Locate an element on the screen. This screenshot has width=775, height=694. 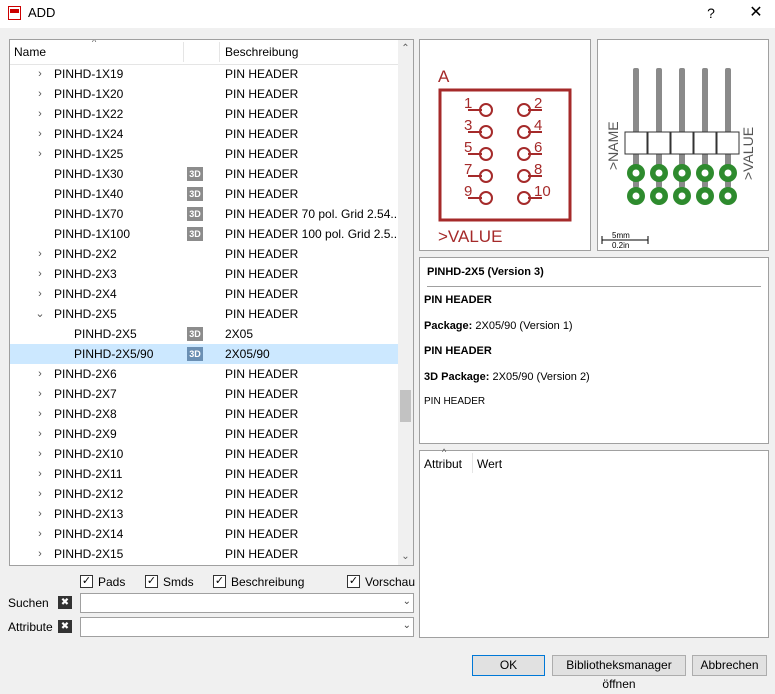
tree-row-name: PINHD-1X40 is located at coordinates (89, 194).